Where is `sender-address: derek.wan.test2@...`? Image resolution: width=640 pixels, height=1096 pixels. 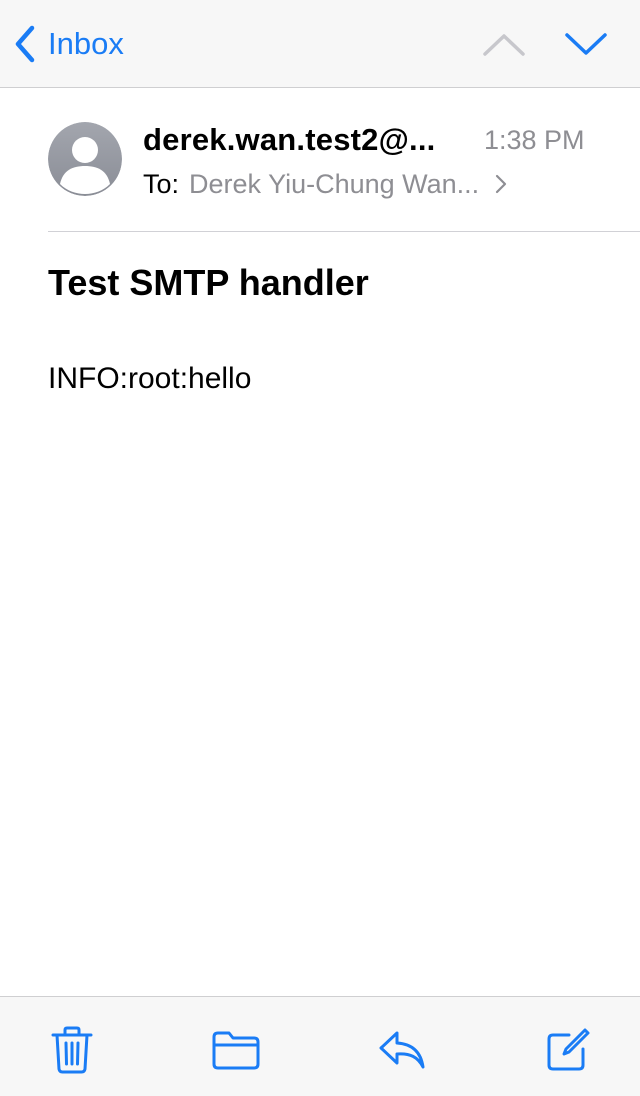 sender-address: derek.wan.test2@... is located at coordinates (289, 140).